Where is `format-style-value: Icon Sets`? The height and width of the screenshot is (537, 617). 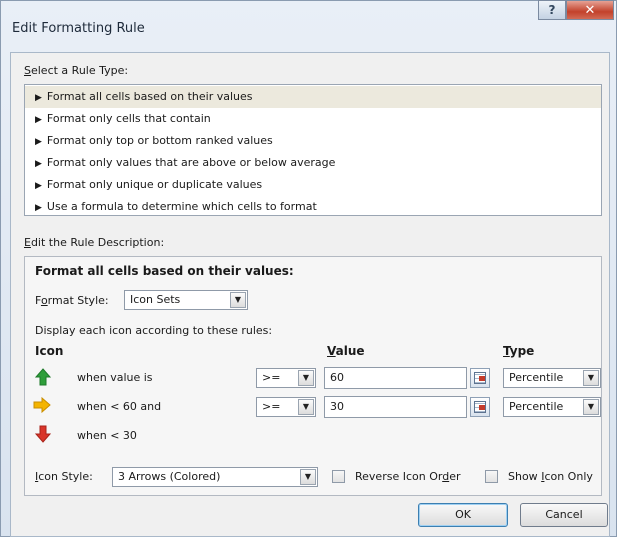
format-style-value: Icon Sets is located at coordinates (155, 299).